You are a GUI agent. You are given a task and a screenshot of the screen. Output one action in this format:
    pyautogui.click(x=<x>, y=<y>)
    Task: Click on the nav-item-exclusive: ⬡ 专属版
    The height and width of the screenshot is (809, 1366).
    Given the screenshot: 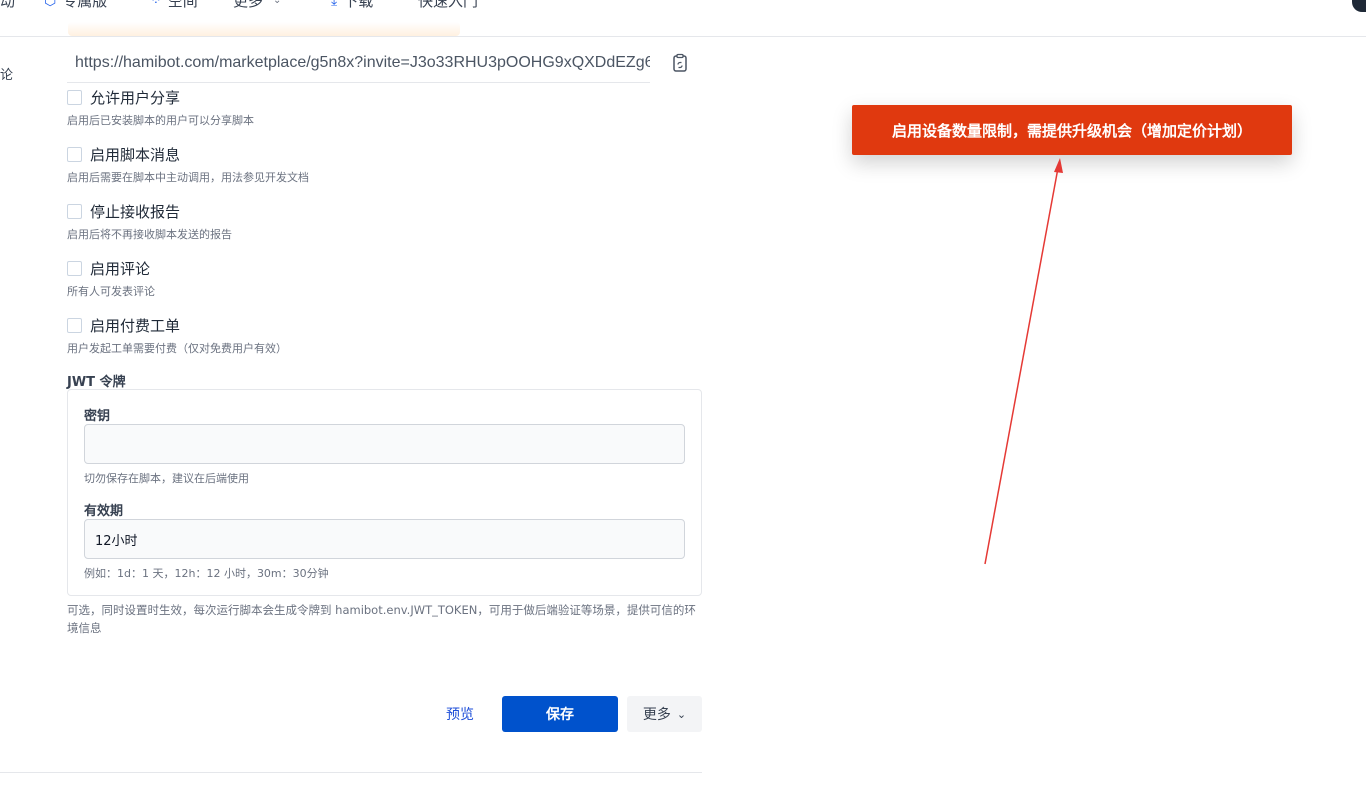 What is the action you would take?
    pyautogui.click(x=75, y=5)
    